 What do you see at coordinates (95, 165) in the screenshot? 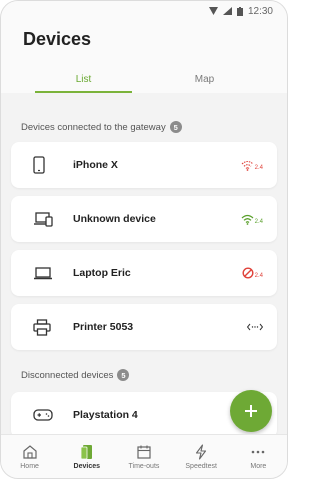
I see `device-name: iPhone X` at bounding box center [95, 165].